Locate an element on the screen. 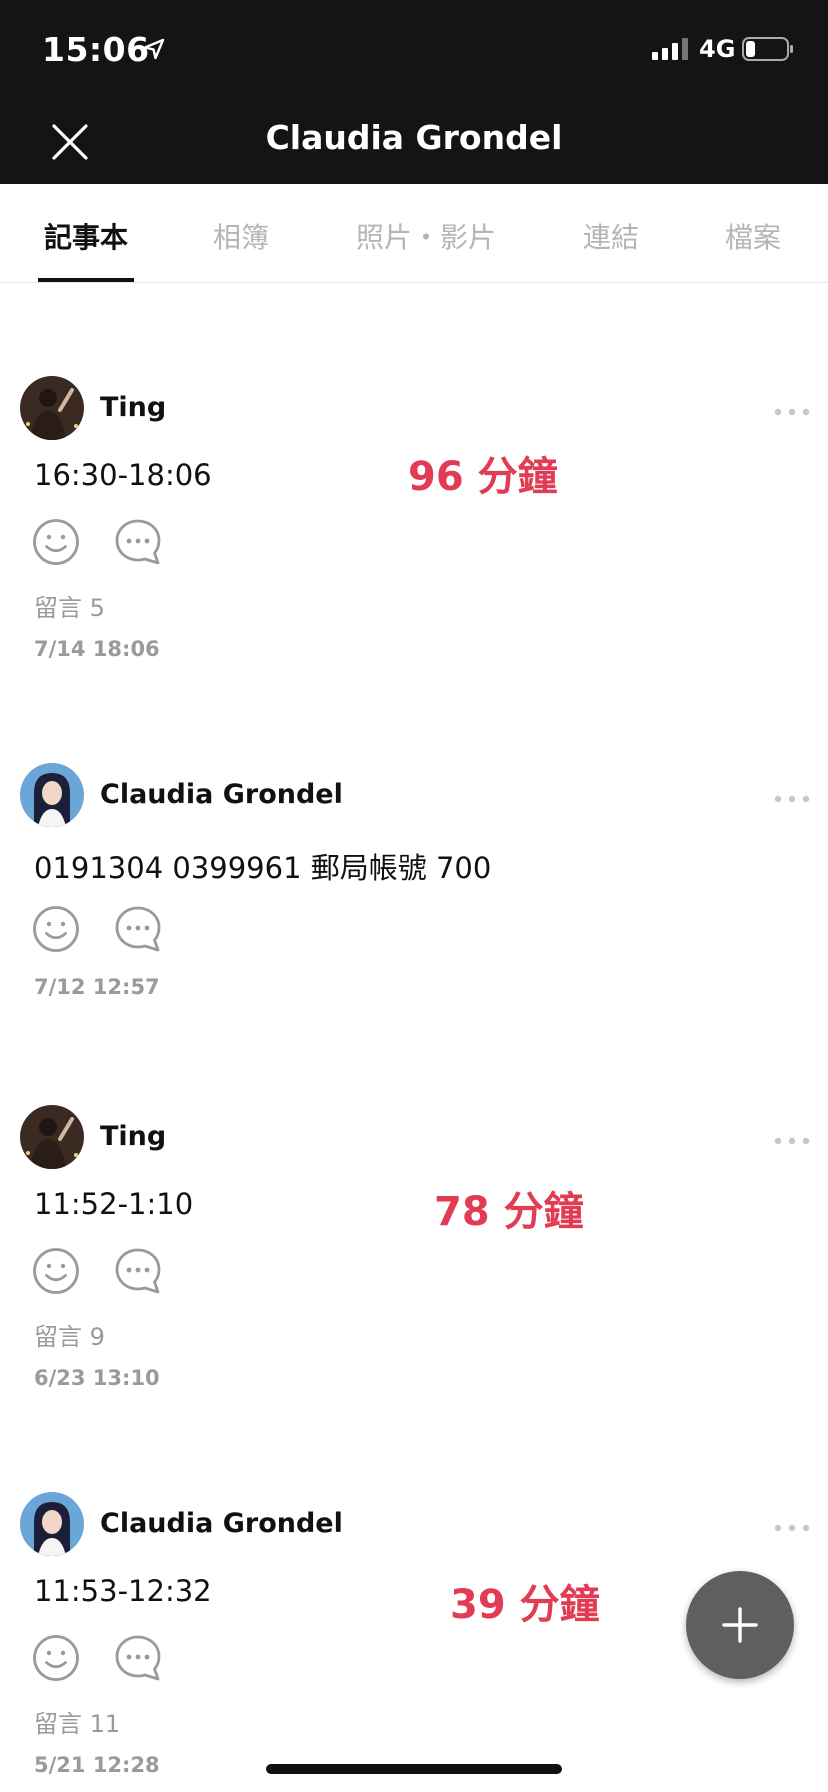 The height and width of the screenshot is (1792, 828). post-text: 11:53-12:32 is located at coordinates (123, 1591).